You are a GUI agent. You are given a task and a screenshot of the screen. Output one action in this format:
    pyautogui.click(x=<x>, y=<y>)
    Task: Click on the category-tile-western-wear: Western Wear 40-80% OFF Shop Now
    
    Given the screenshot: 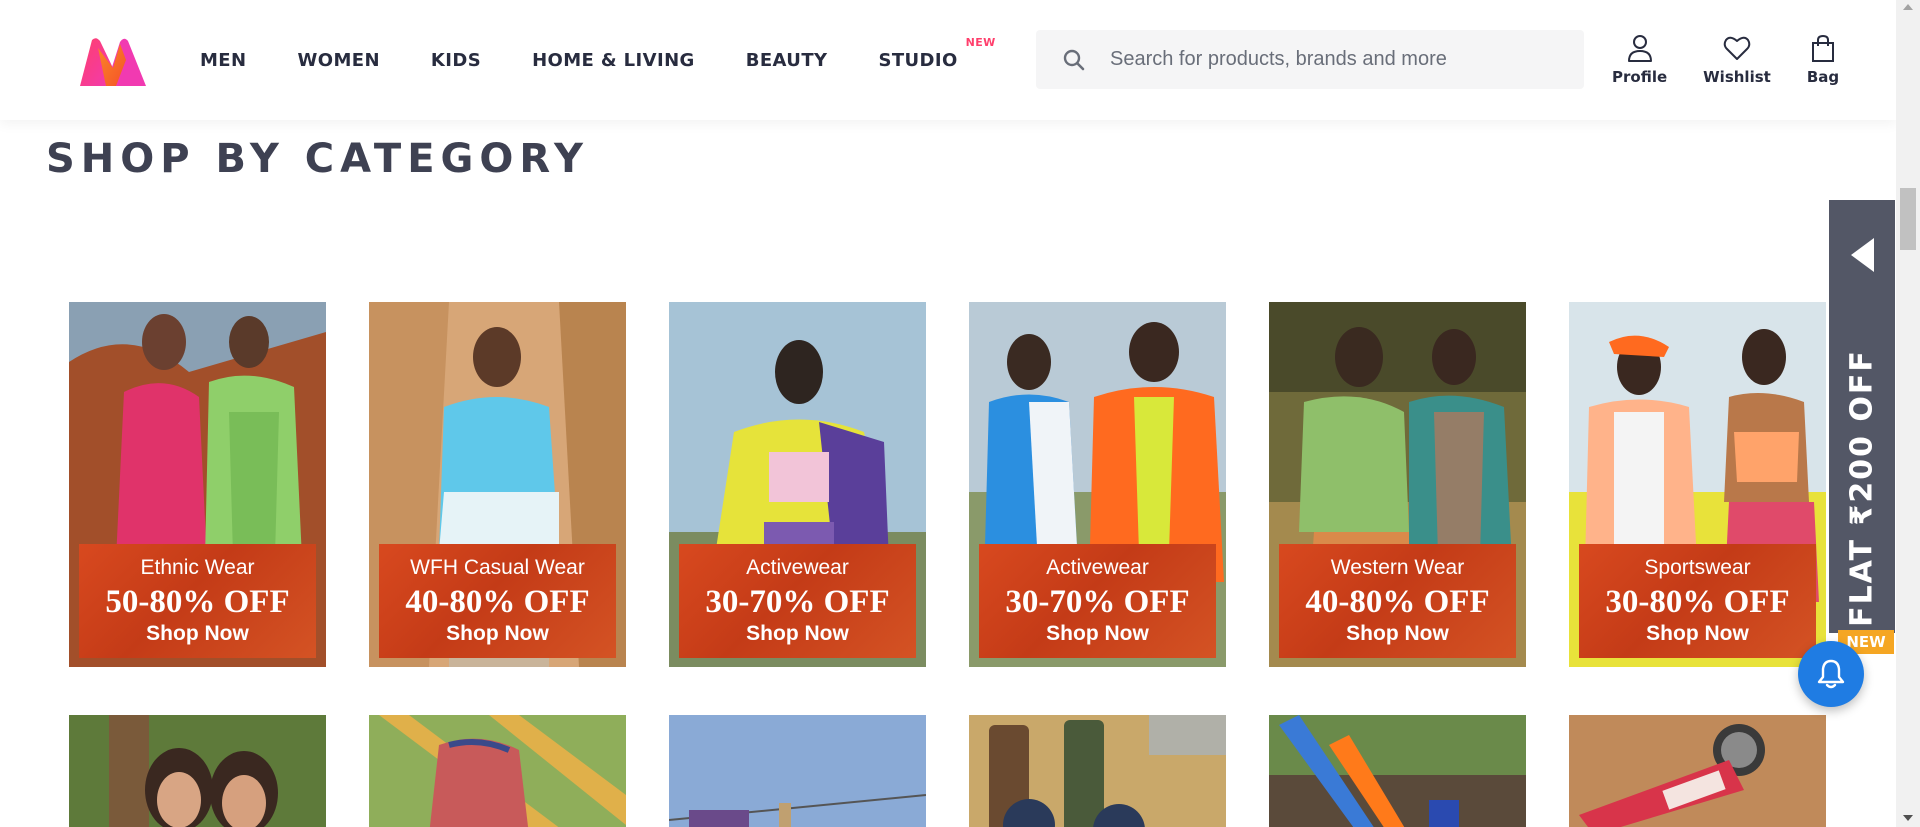 What is the action you would take?
    pyautogui.click(x=1397, y=484)
    